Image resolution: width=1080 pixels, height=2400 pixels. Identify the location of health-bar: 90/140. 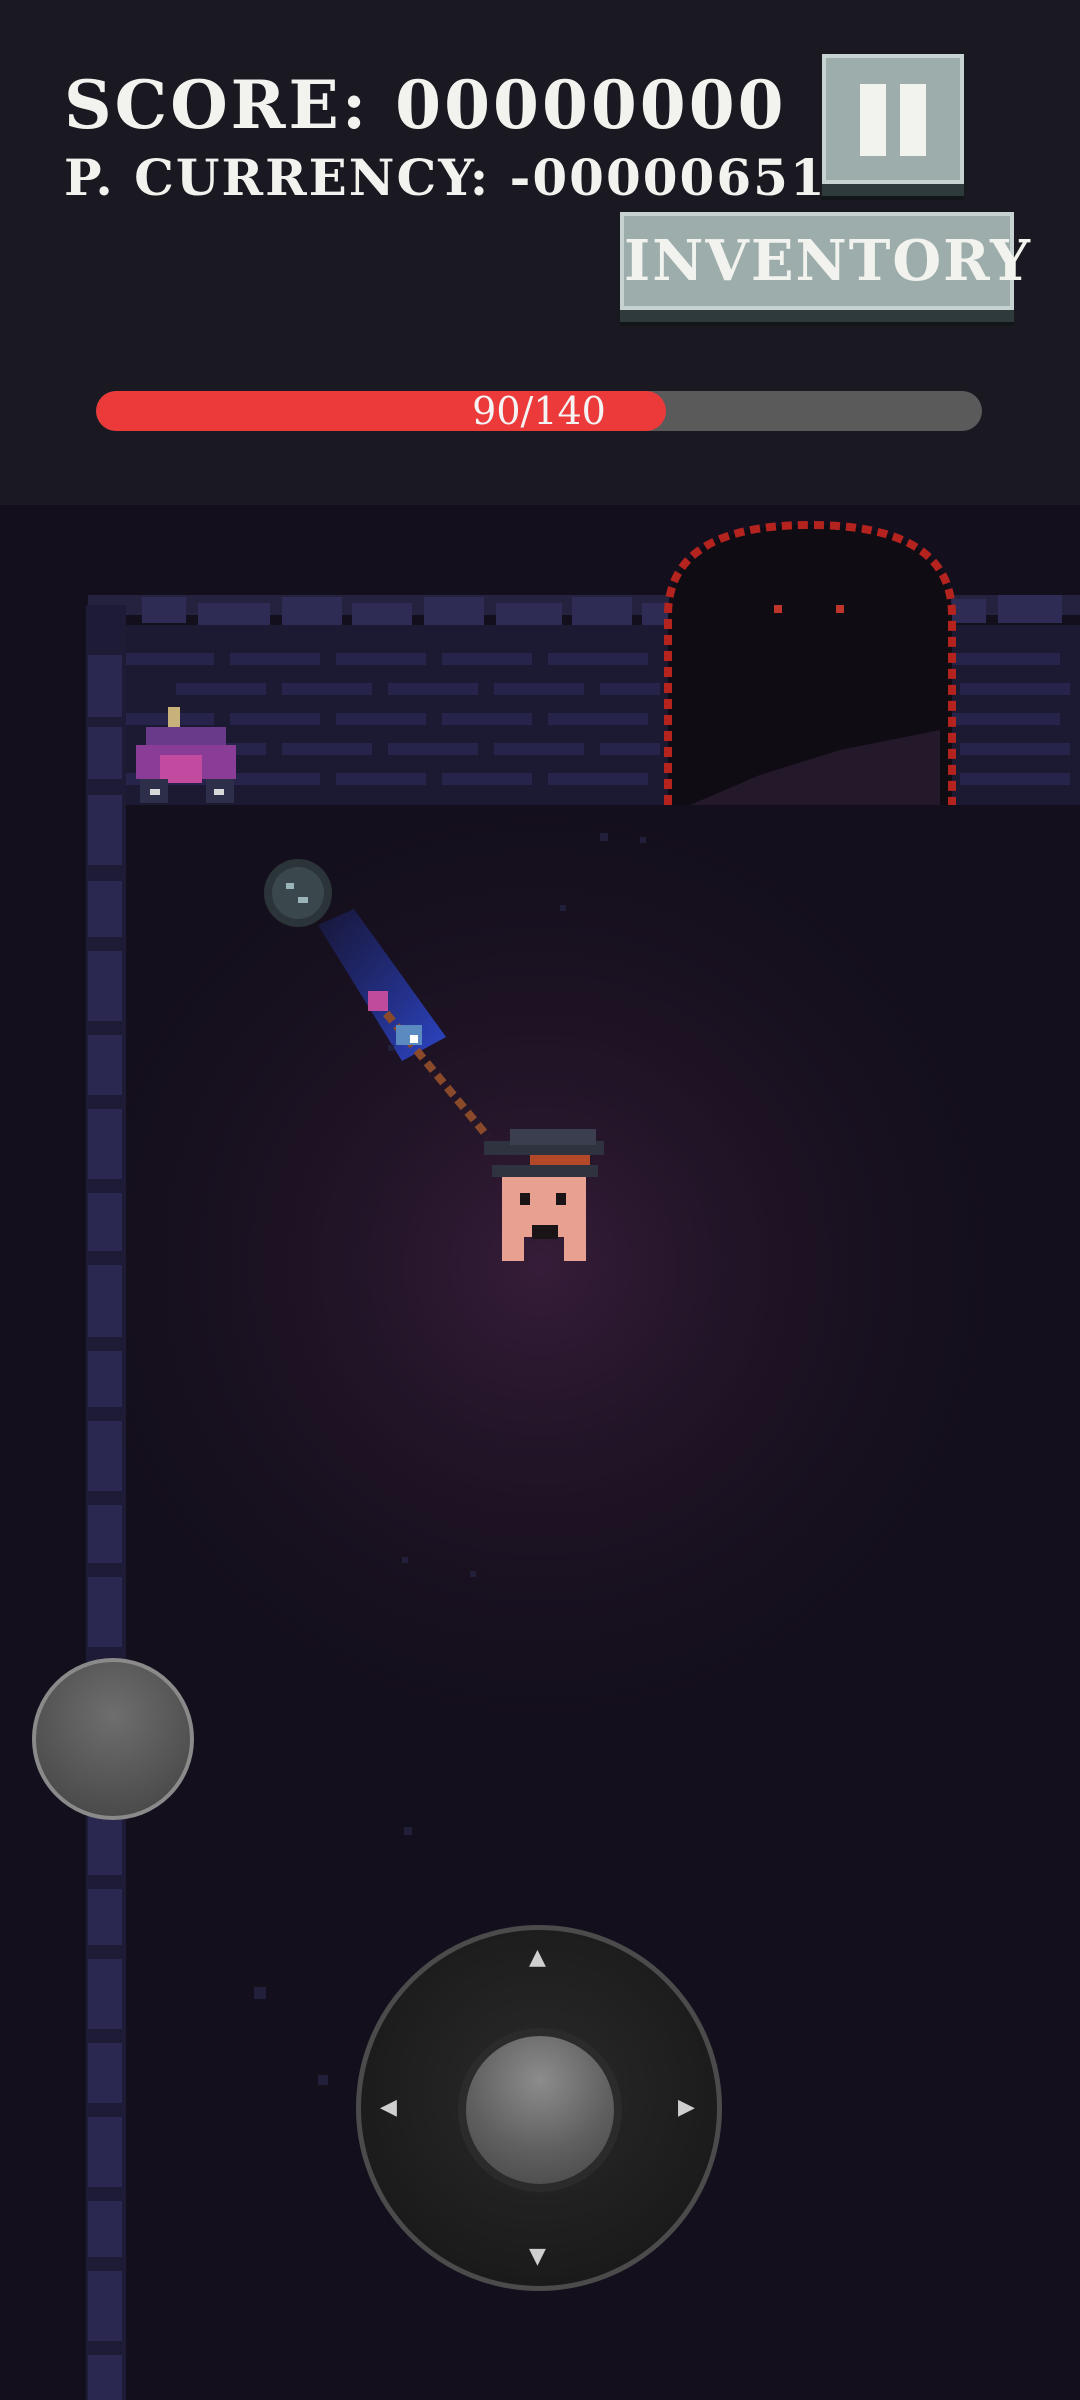
(539, 411).